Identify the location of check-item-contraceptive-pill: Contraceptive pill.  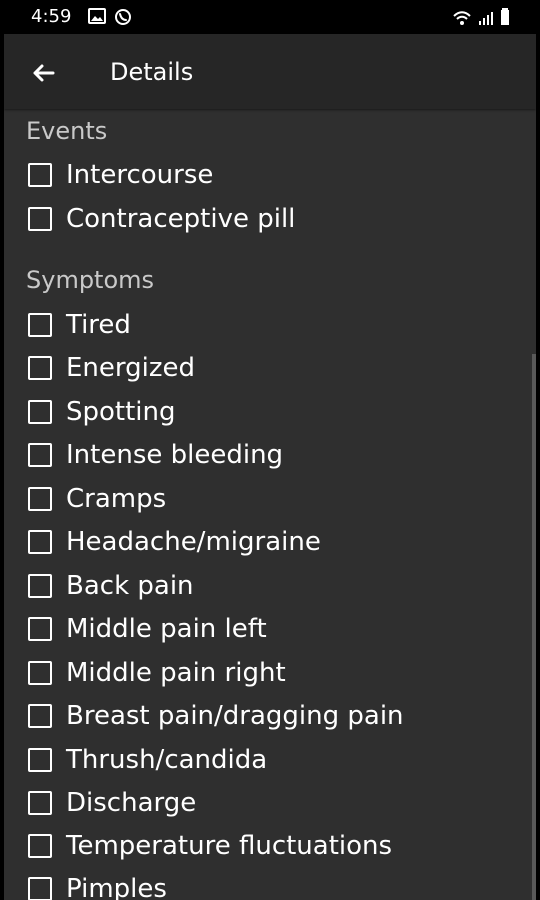
(161, 219).